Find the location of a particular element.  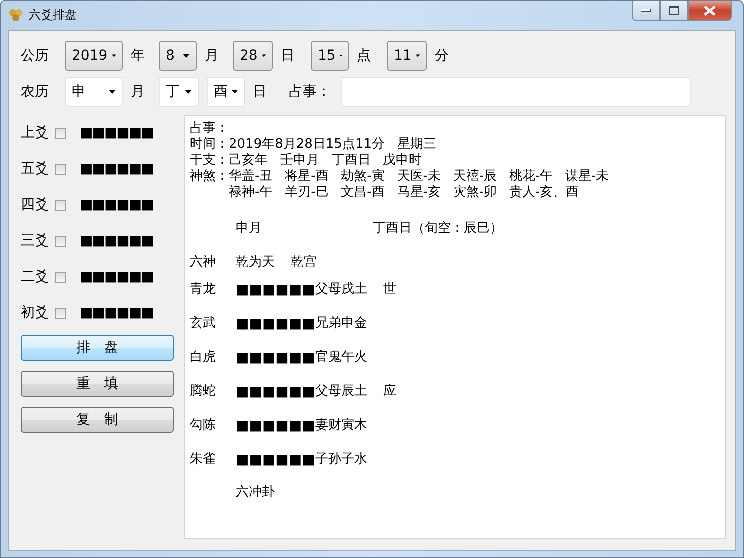

line-label: 四爻 is located at coordinates (35, 205).